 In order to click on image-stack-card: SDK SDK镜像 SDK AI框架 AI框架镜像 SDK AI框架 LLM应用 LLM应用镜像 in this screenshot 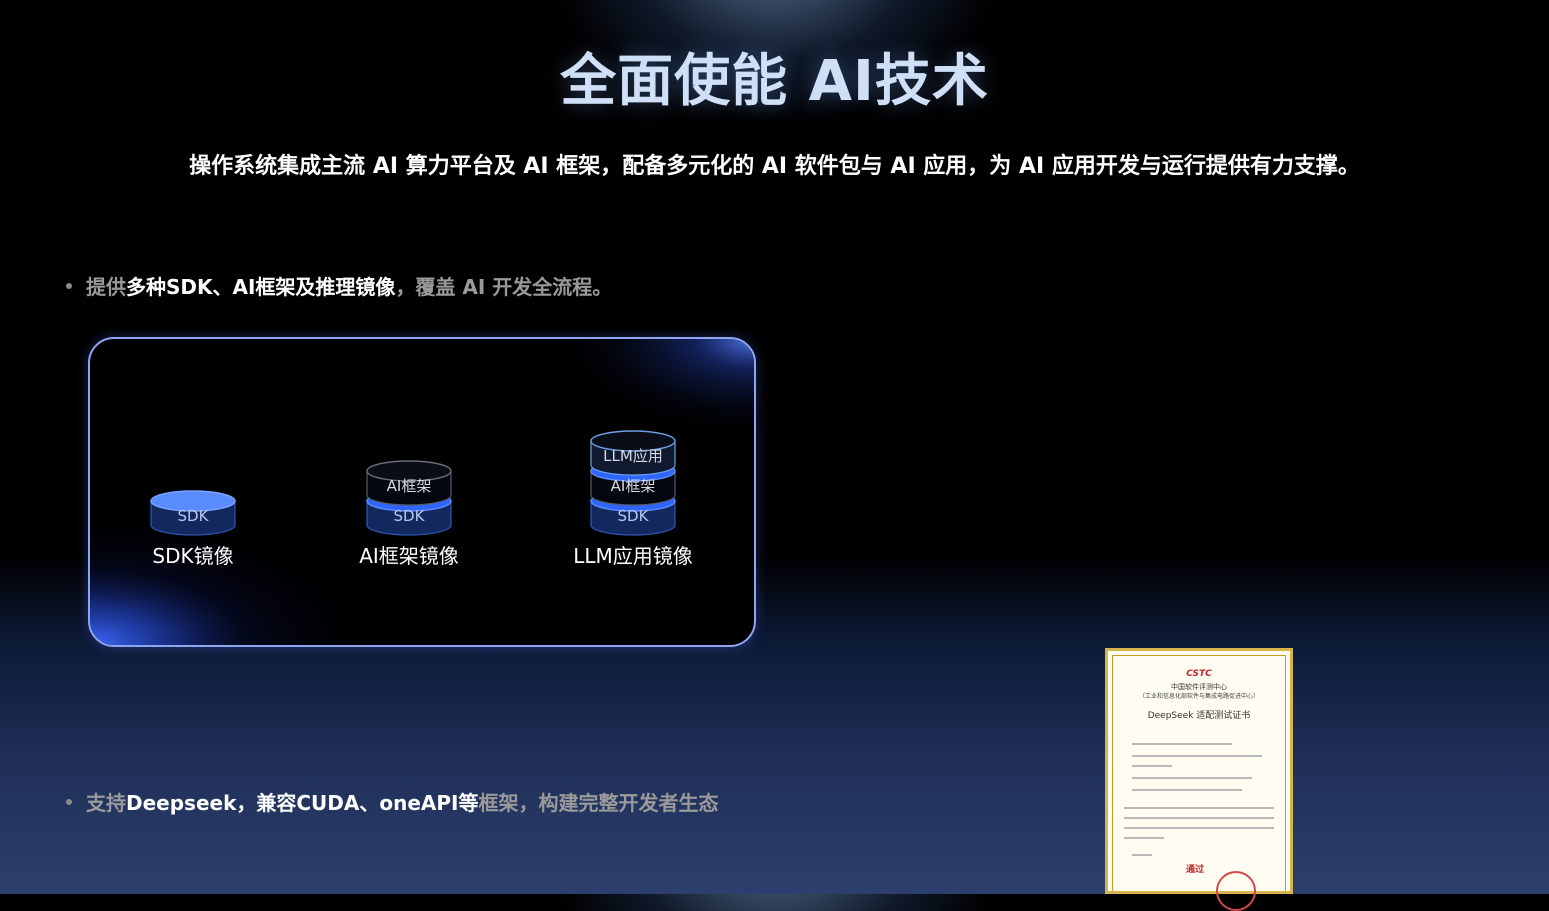, I will do `click(422, 492)`.